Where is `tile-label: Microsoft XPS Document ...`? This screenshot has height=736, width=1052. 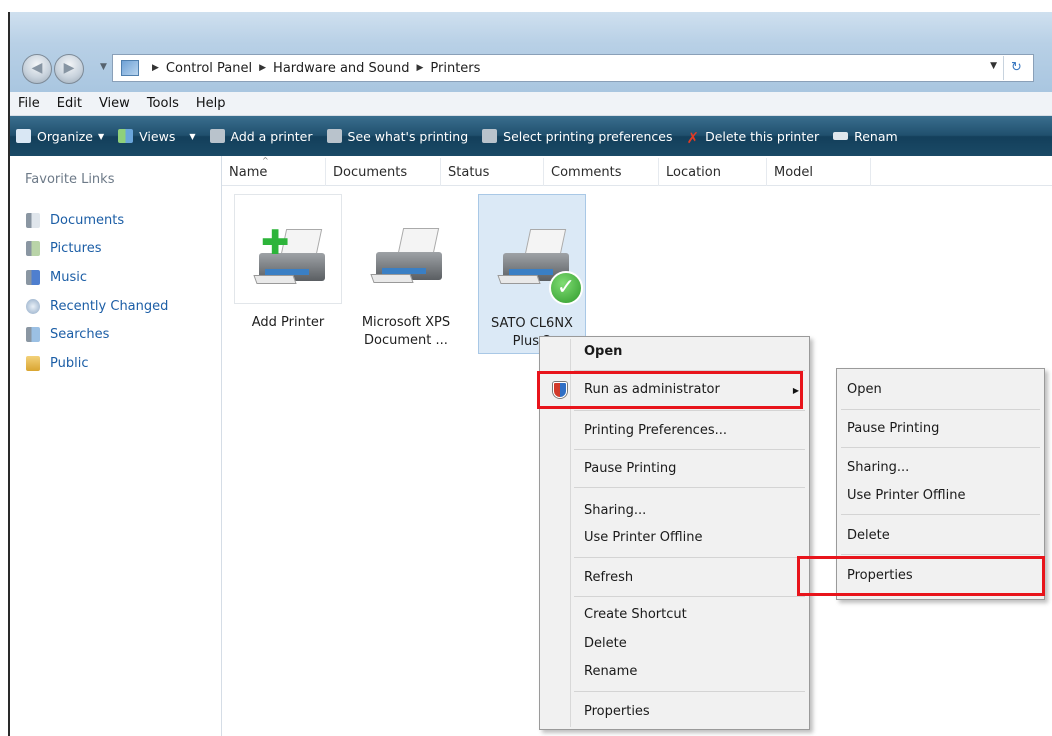 tile-label: Microsoft XPS Document ... is located at coordinates (406, 332).